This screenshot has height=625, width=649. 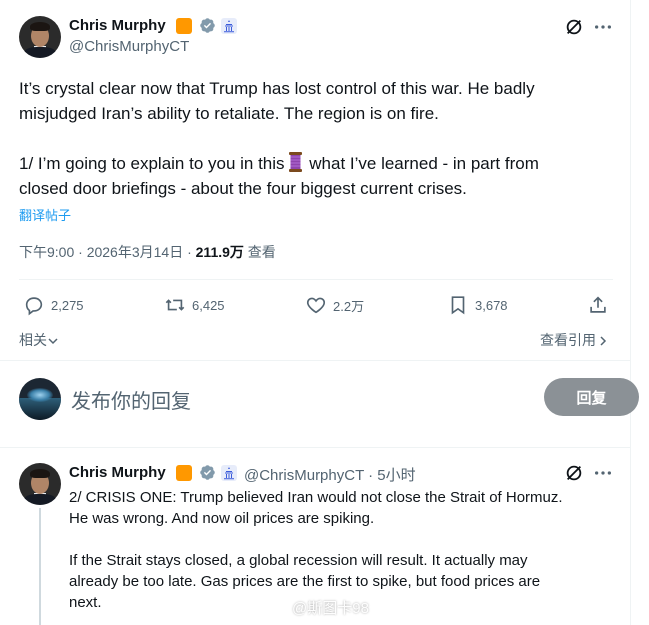 What do you see at coordinates (107, 252) in the screenshot?
I see `tweet-timestamp: 下午9:00 · 2026年3月14日 ·` at bounding box center [107, 252].